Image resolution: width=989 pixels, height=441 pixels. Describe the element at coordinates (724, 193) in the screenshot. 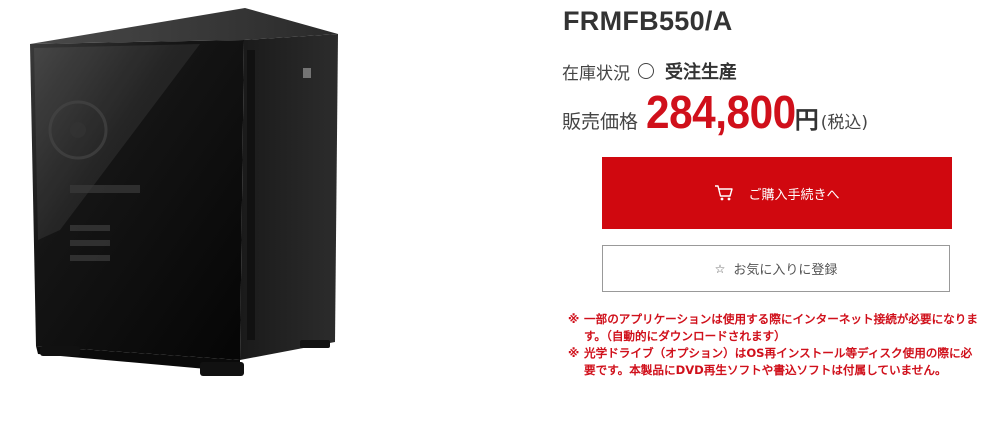

I see `cart-icon` at that location.